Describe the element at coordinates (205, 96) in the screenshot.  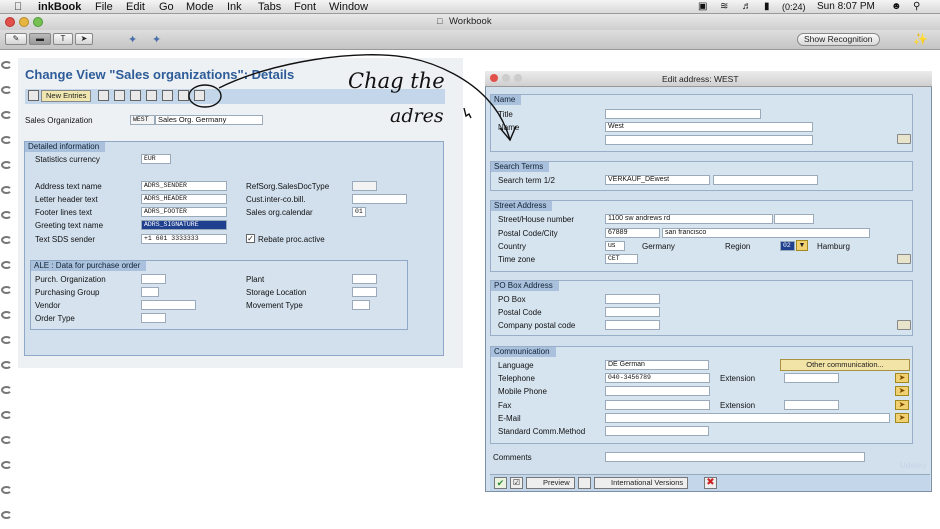
I see `ink-circle` at that location.